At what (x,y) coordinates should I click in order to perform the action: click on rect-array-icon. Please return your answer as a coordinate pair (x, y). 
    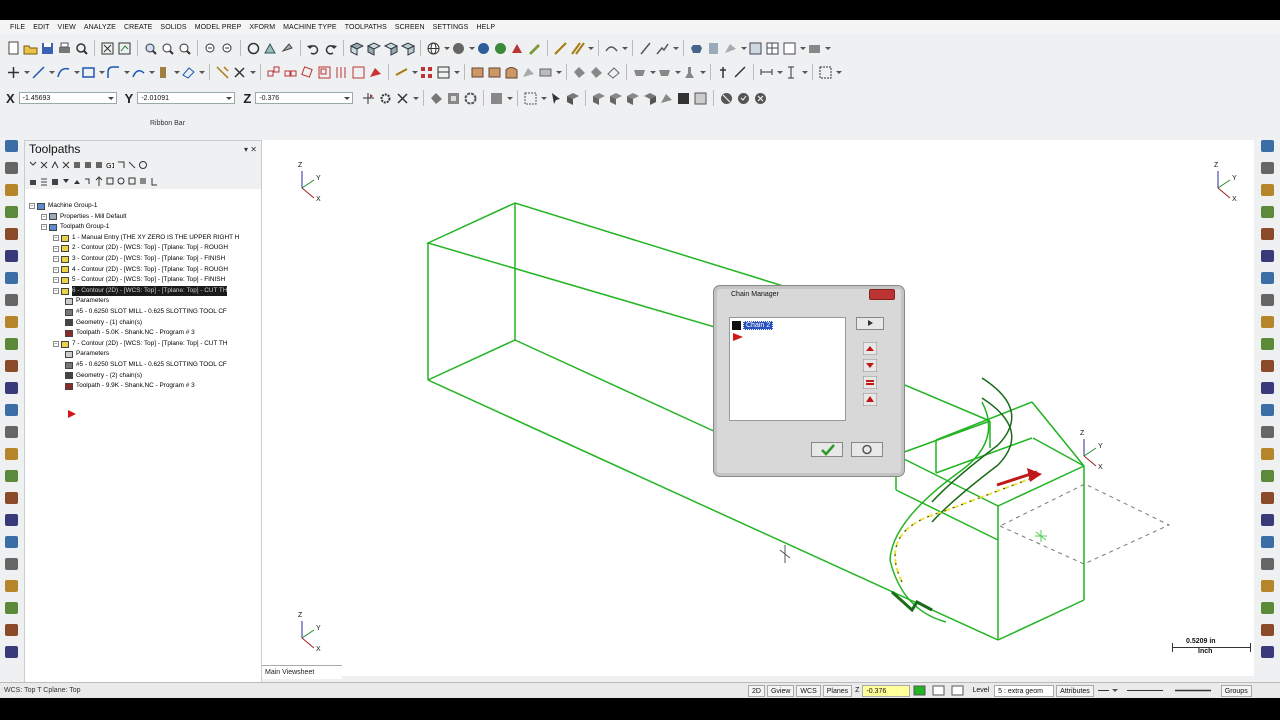
    Looking at the image, I should click on (426, 72).